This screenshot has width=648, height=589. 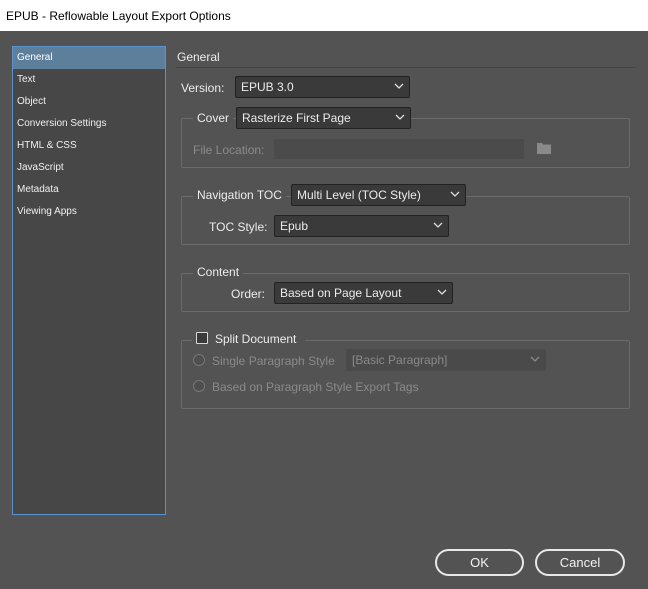 What do you see at coordinates (359, 195) in the screenshot?
I see `navigation-toc-value: Multi Level (TOC Style)` at bounding box center [359, 195].